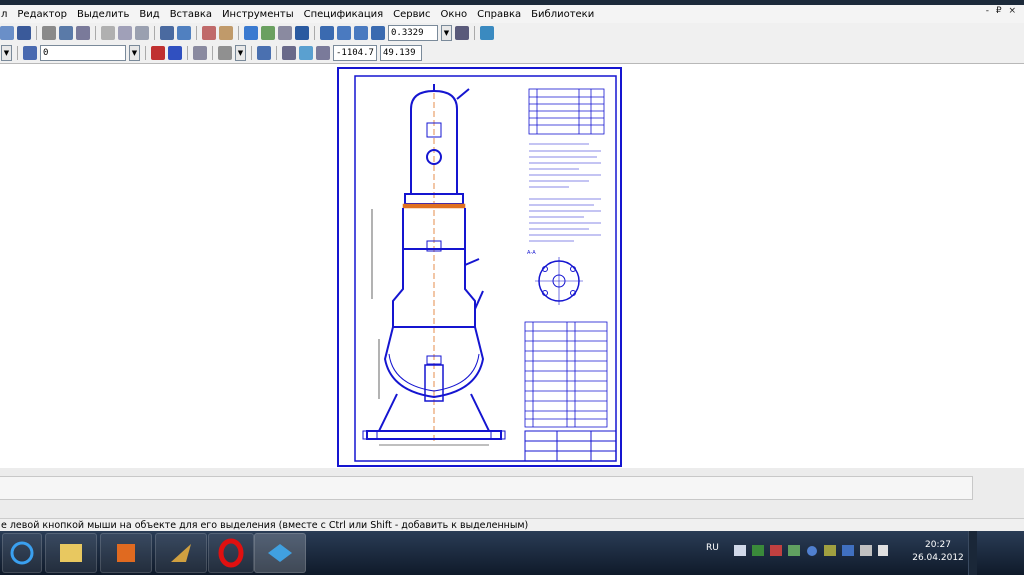  I want to click on pan-icon, so click(462, 33).